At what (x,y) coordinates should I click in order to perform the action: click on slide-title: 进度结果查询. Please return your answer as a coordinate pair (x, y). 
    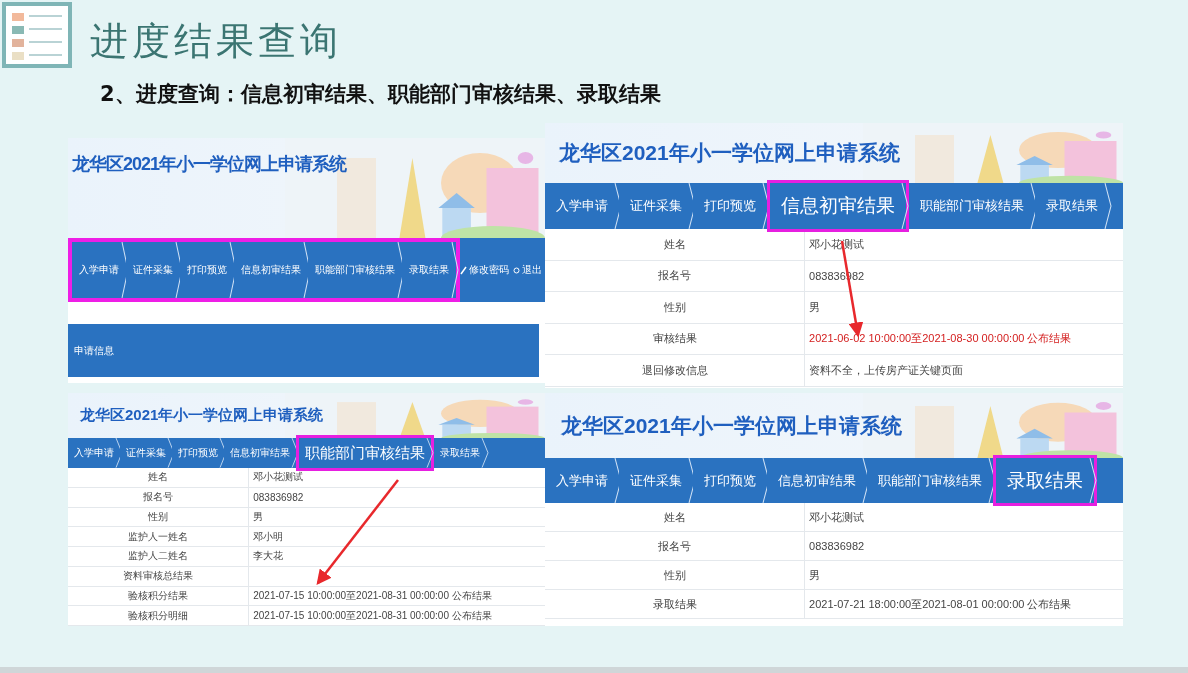
    Looking at the image, I should click on (216, 41).